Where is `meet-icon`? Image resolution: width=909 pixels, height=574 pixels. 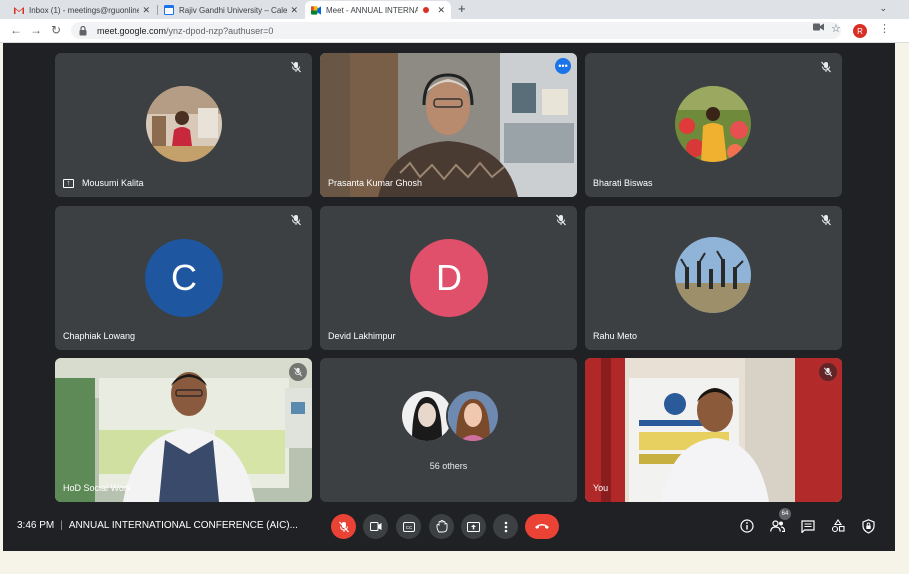 meet-icon is located at coordinates (316, 10).